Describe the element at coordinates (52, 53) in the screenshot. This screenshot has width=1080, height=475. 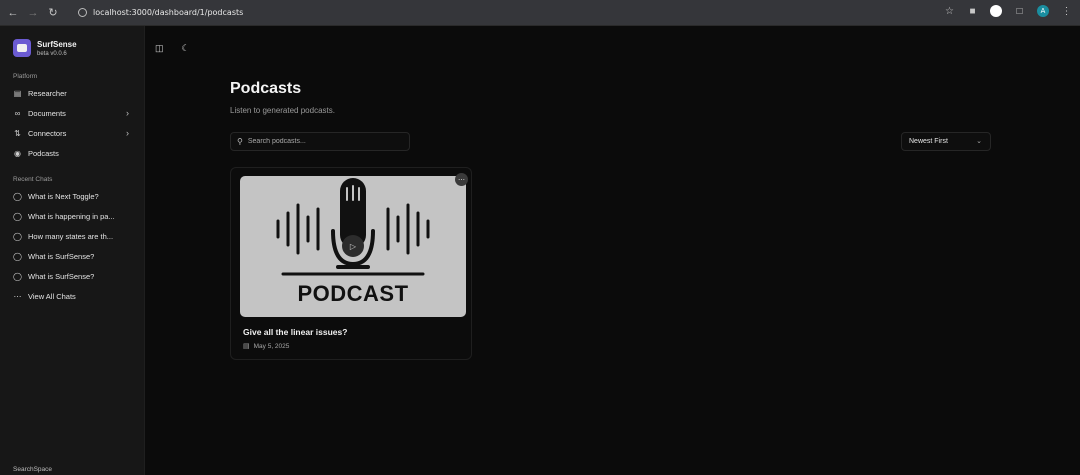
I see `app-version: beta v0.0.6` at that location.